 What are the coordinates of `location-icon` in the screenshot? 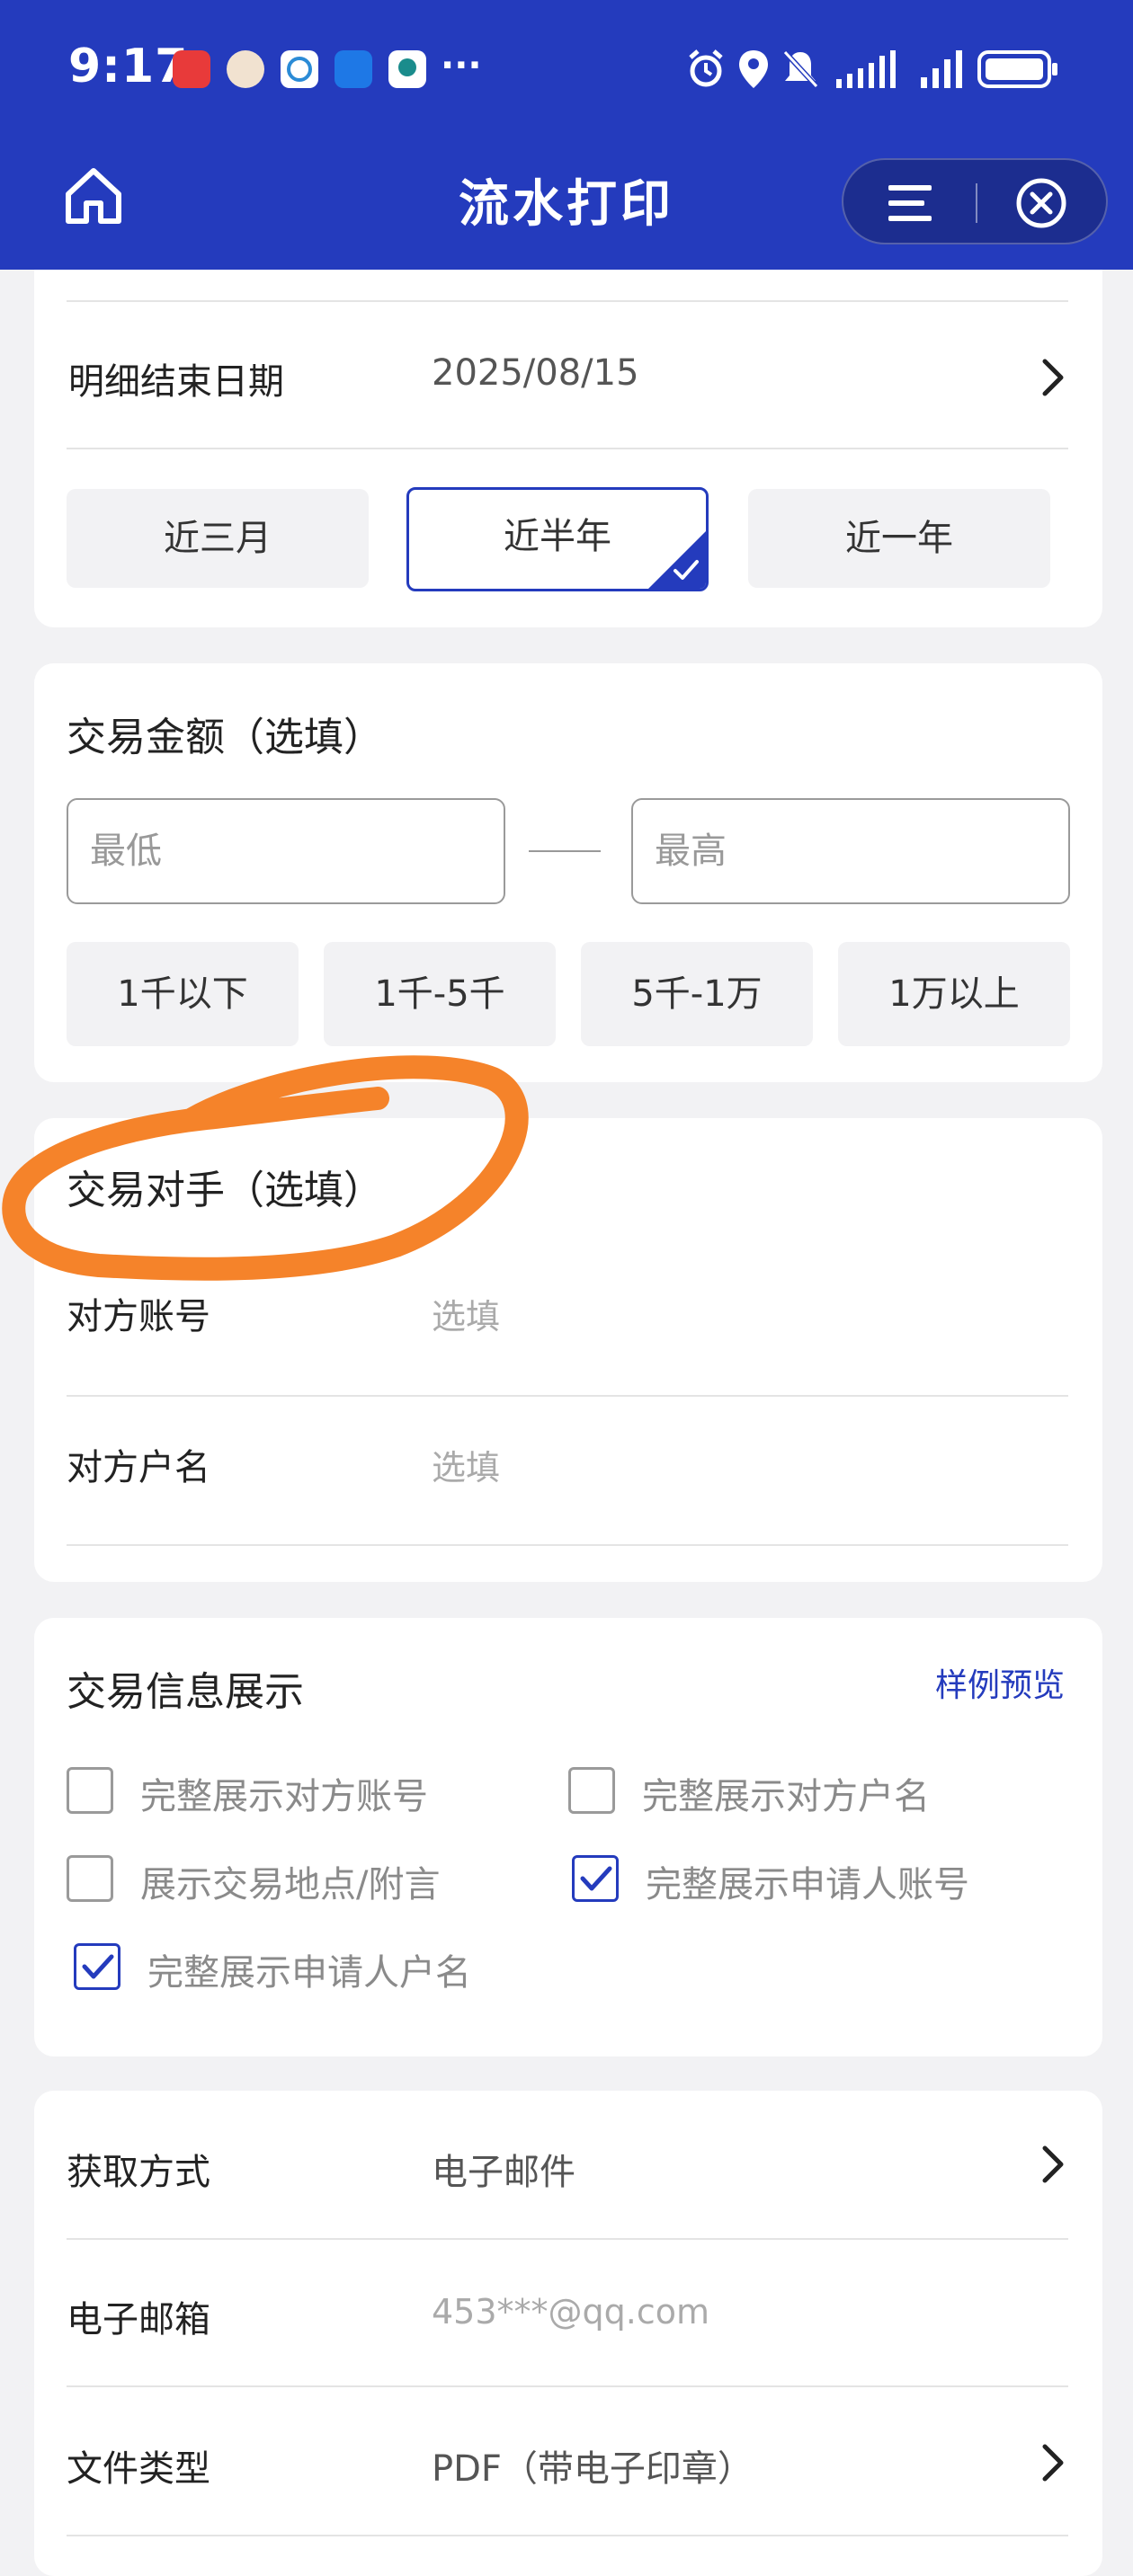 It's located at (753, 69).